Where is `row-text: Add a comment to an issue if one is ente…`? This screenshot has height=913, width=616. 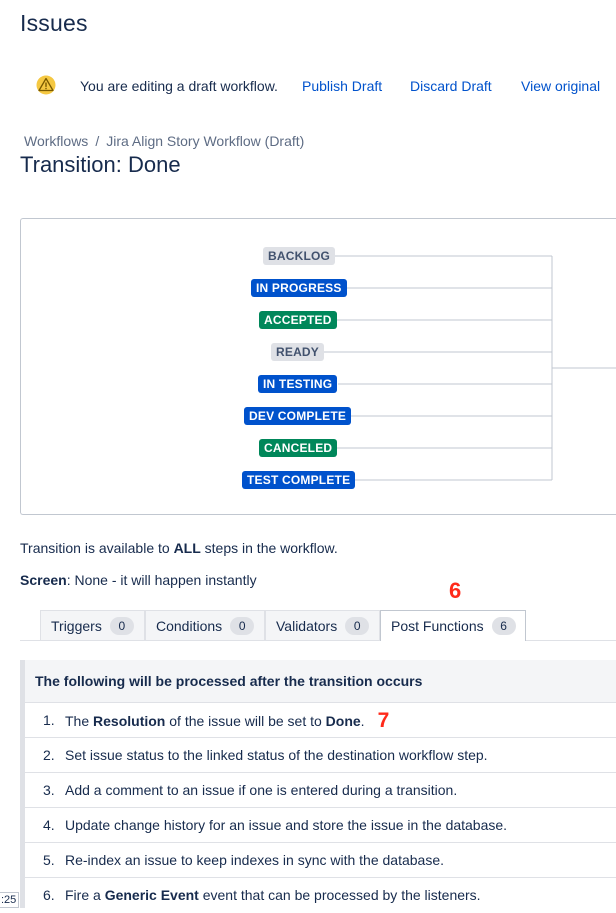 row-text: Add a comment to an issue if one is ente… is located at coordinates (261, 790).